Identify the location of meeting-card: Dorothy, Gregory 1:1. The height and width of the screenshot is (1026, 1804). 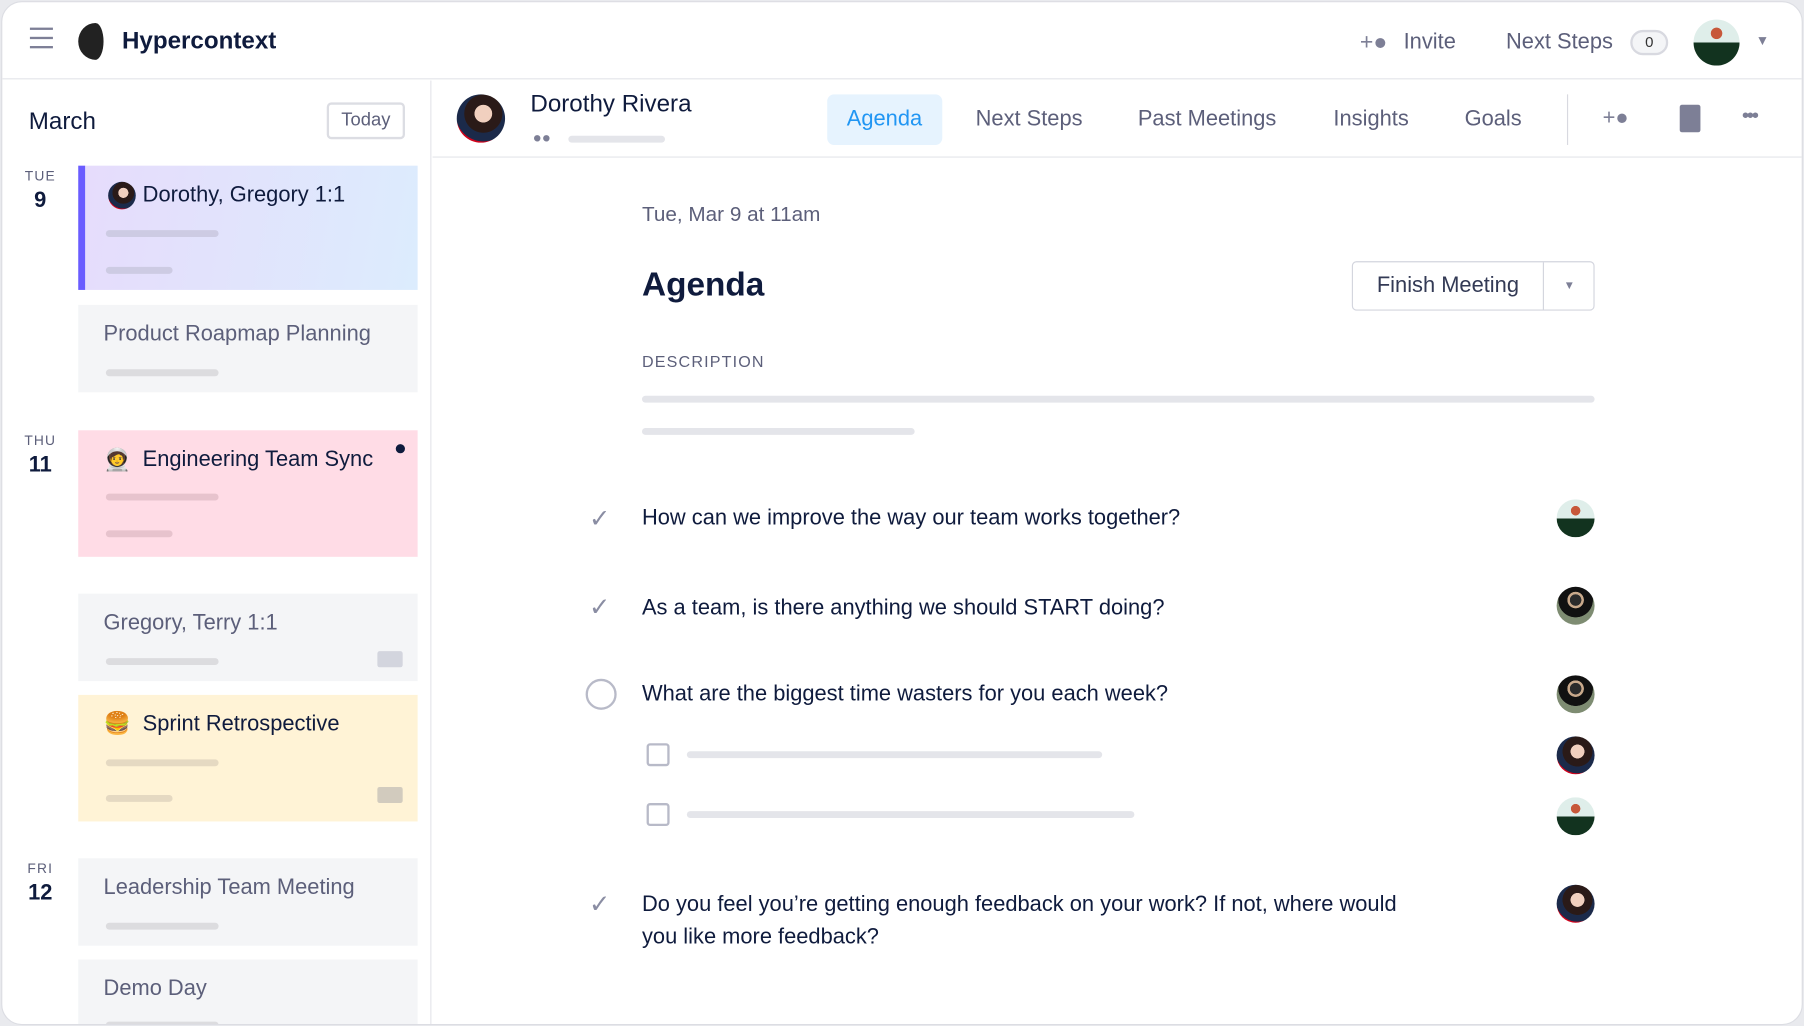
(248, 227).